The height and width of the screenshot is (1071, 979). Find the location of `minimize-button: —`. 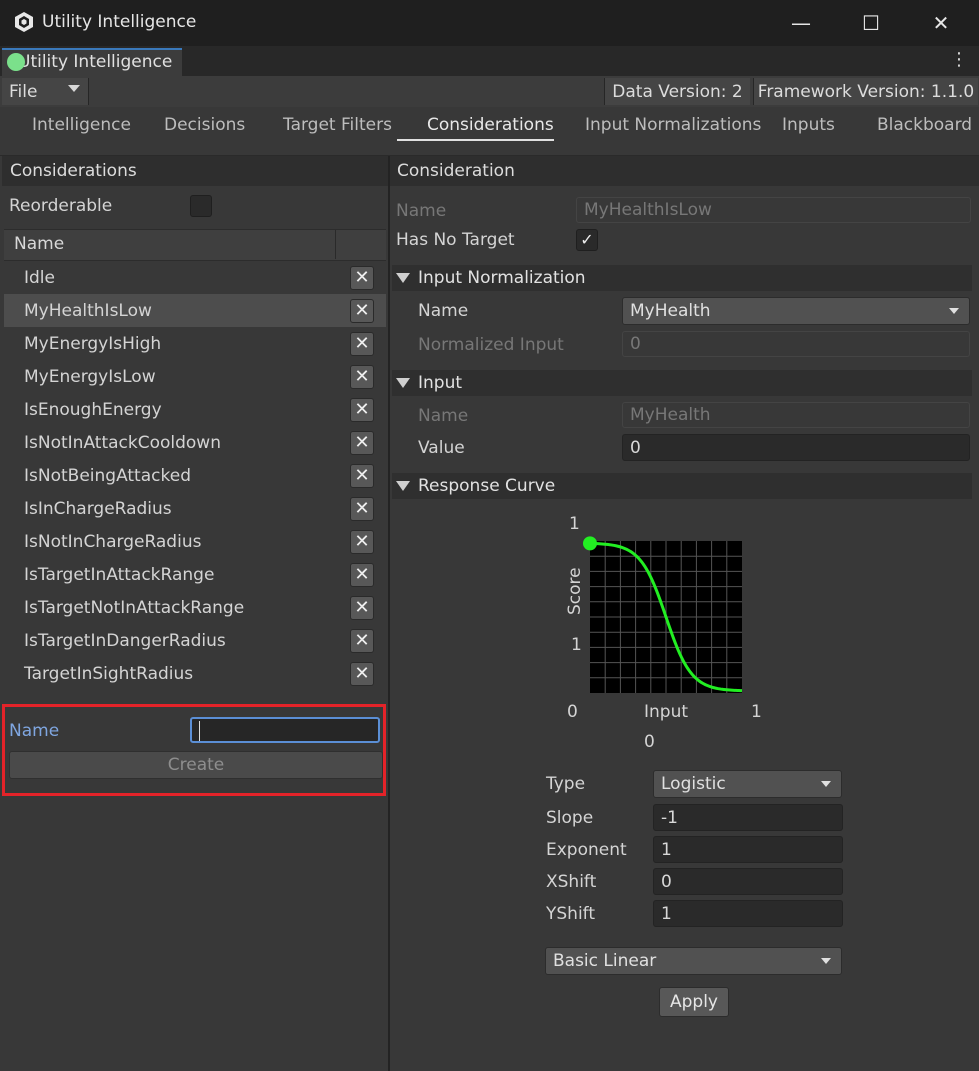

minimize-button: — is located at coordinates (801, 23).